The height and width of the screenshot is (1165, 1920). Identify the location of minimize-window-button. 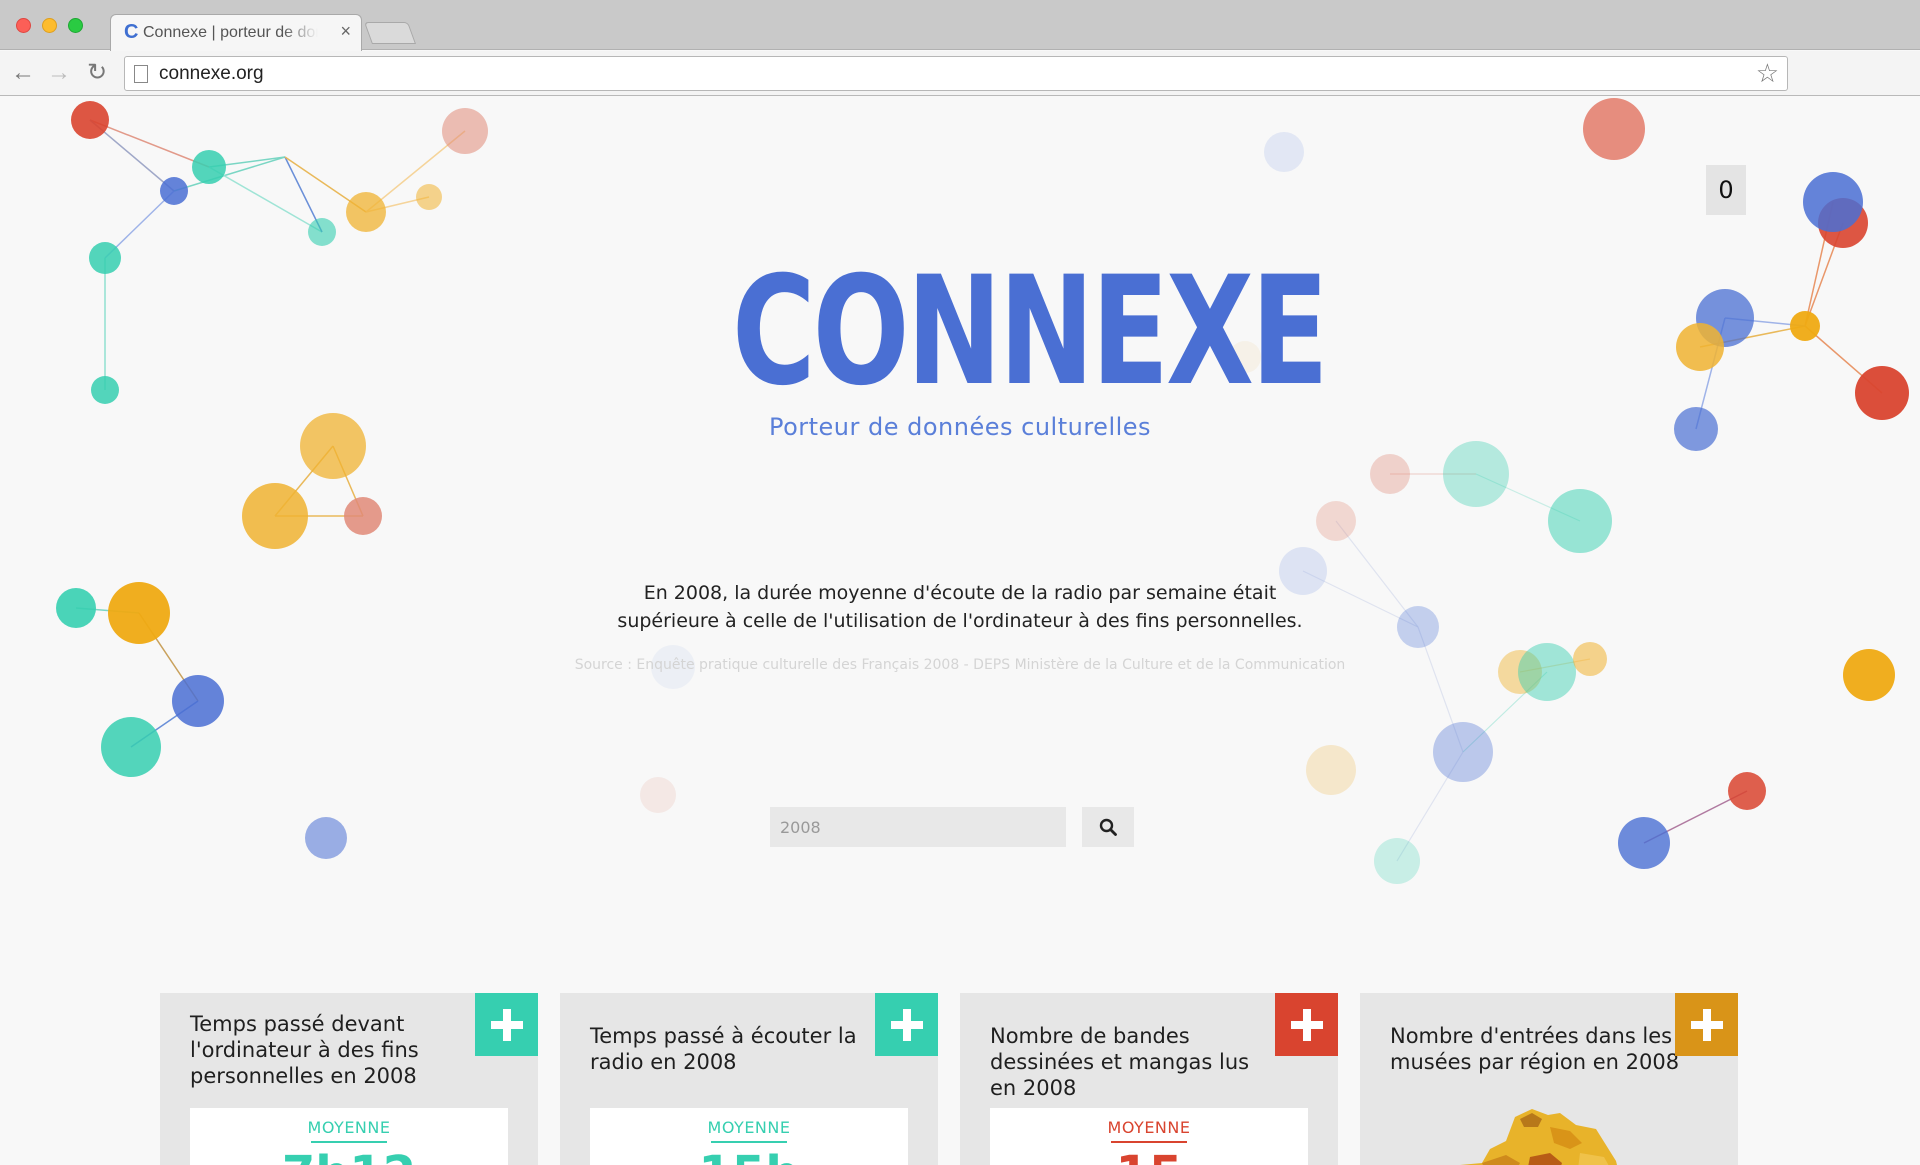
(49, 25).